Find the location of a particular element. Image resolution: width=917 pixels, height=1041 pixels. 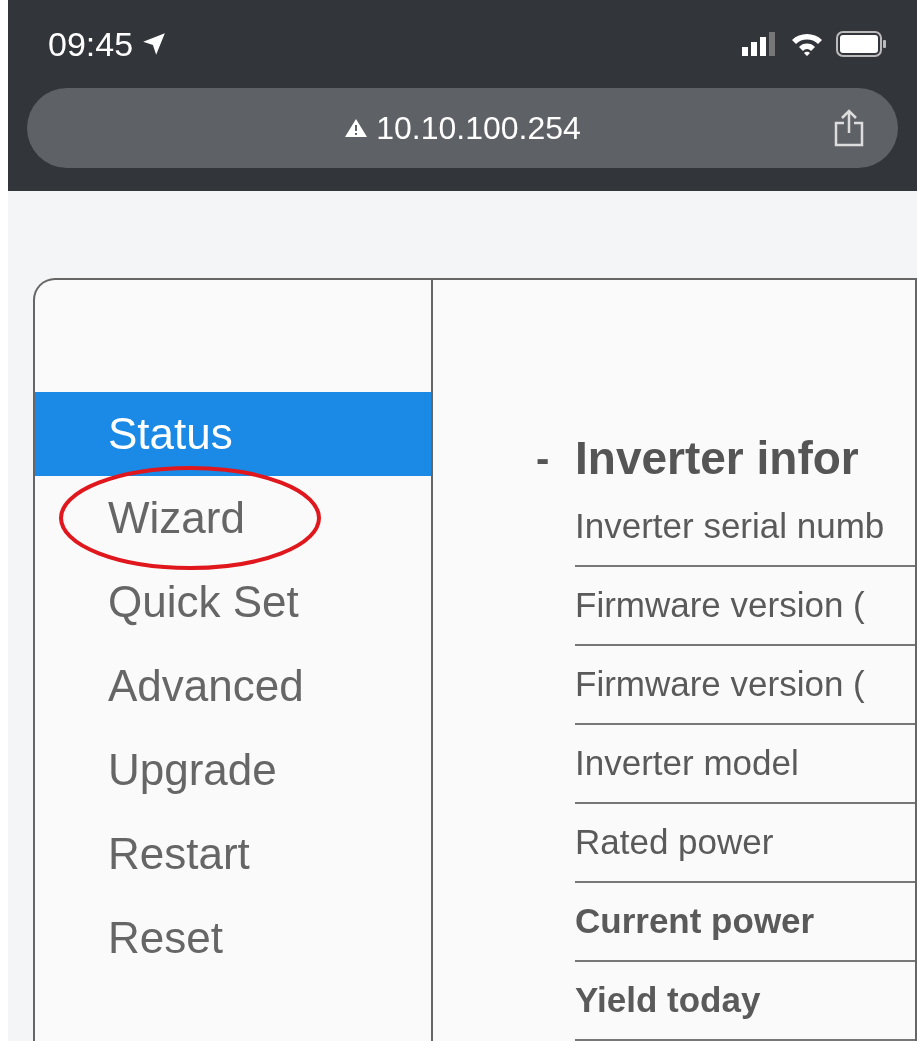

sidebar-item: Quick Set is located at coordinates (233, 602).